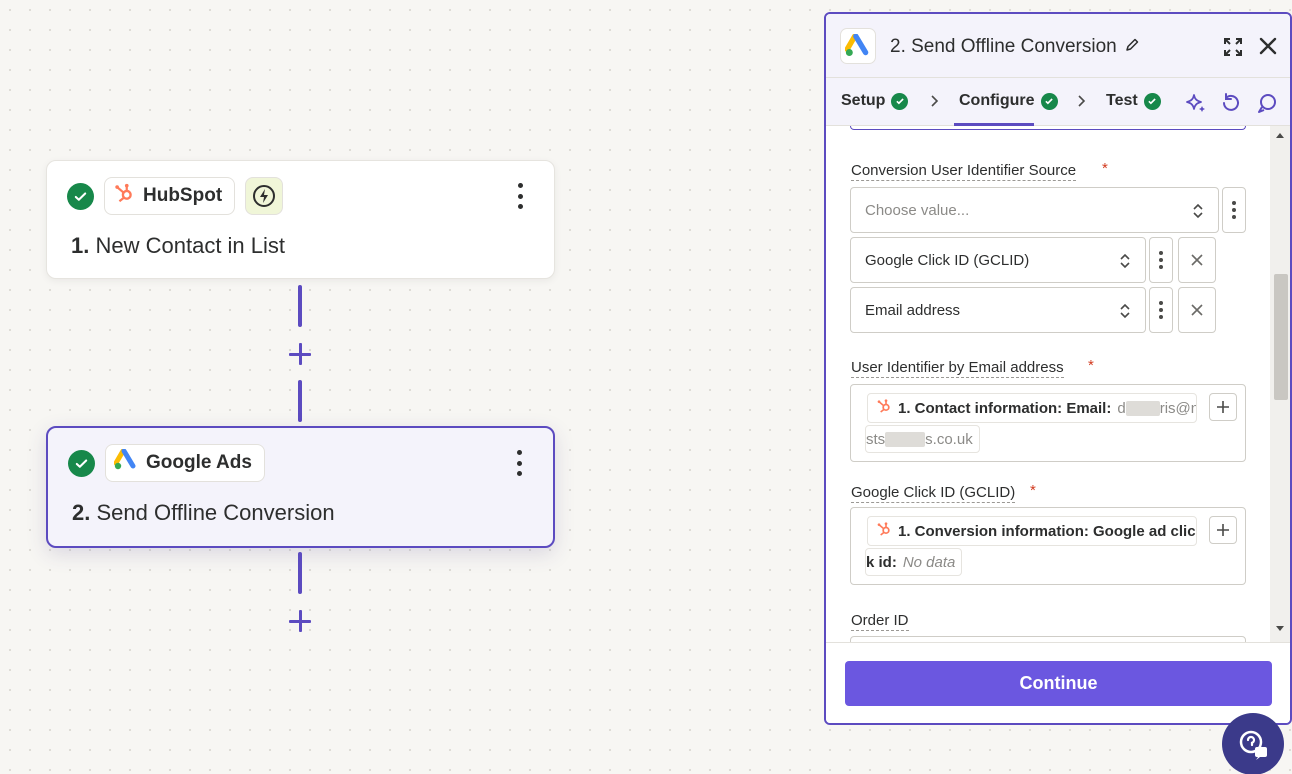 The image size is (1292, 774). I want to click on mapped-field-pill: 1. Contact information: Email: dris@ne, so click(1032, 408).